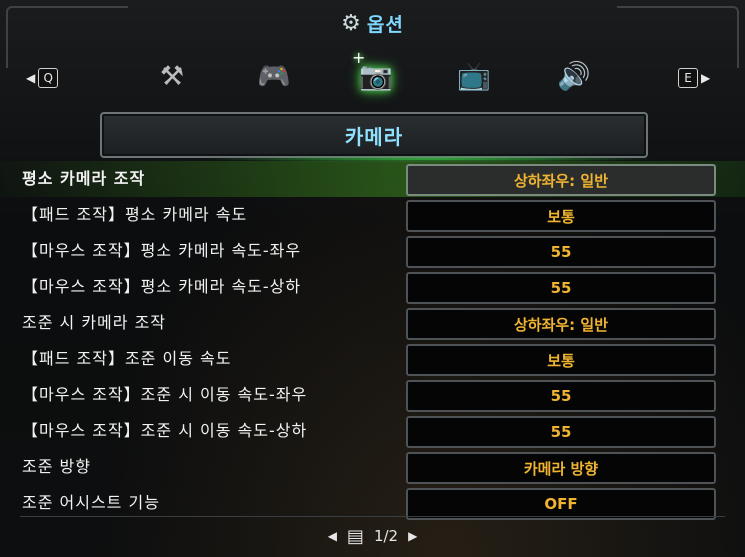  Describe the element at coordinates (372, 215) in the screenshot. I see `setting-row: 【패드 조작】평소 카메라 속도 보통` at that location.